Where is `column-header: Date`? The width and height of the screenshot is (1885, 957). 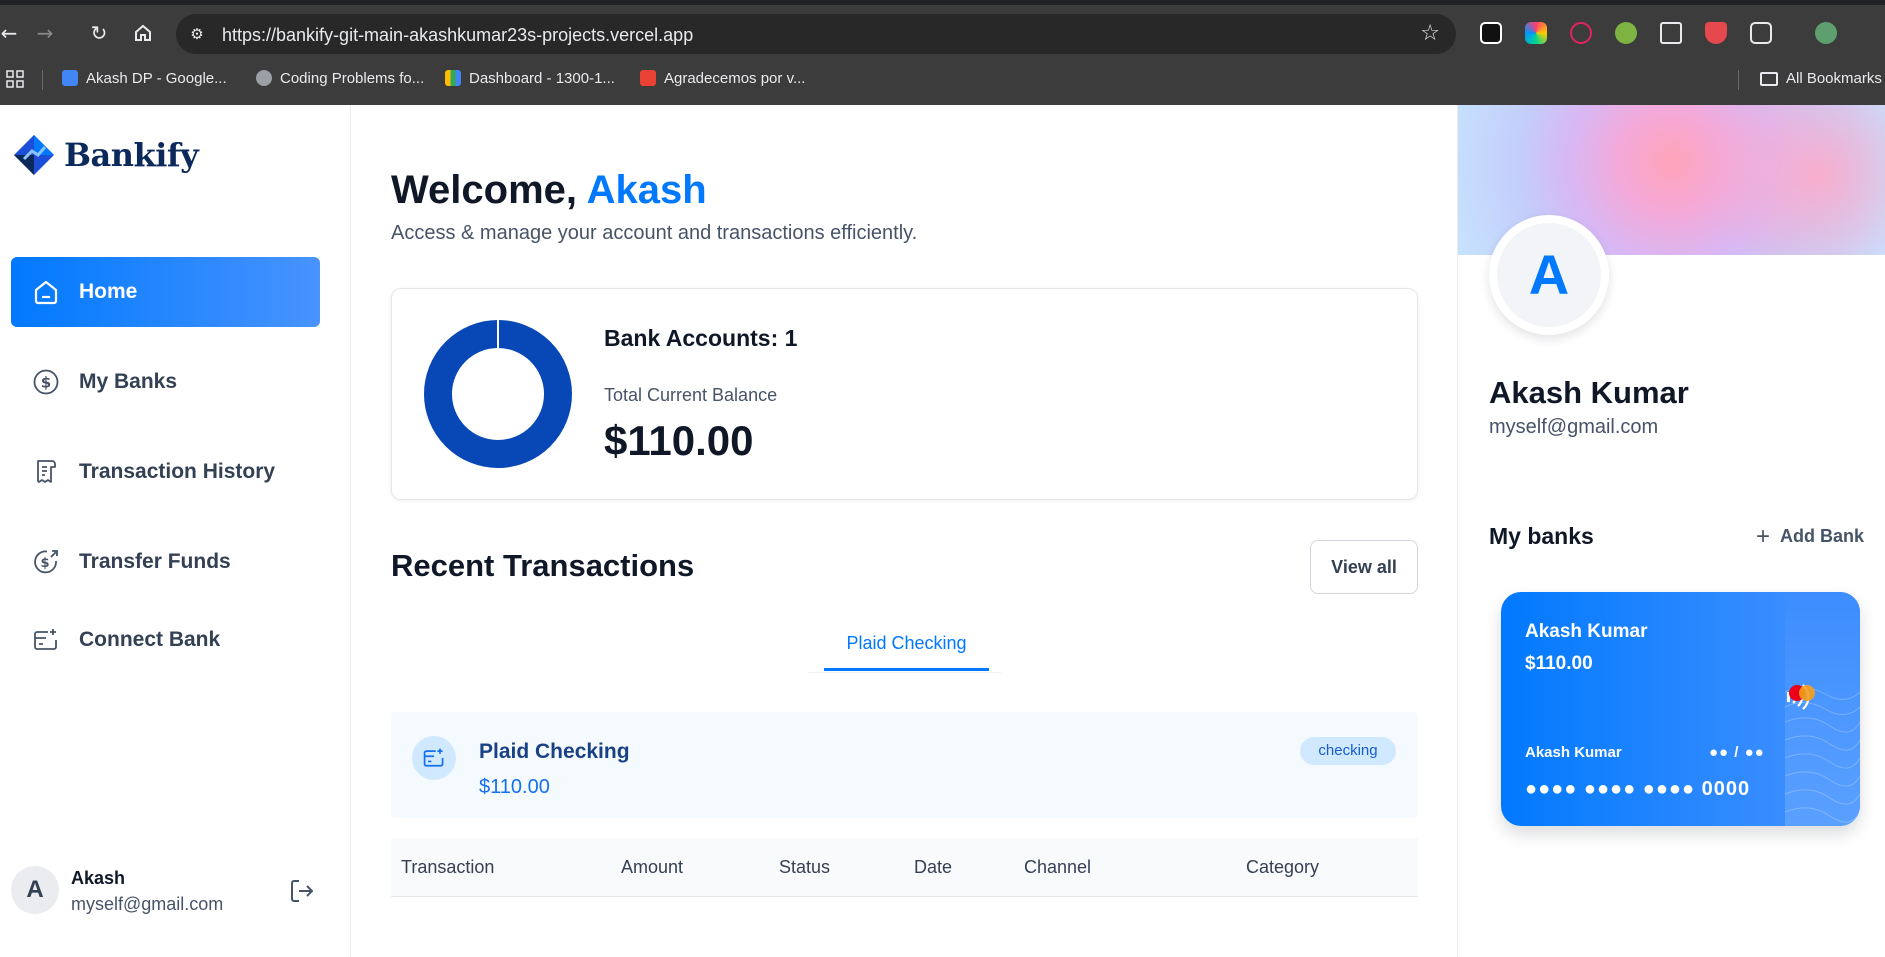 column-header: Date is located at coordinates (933, 867).